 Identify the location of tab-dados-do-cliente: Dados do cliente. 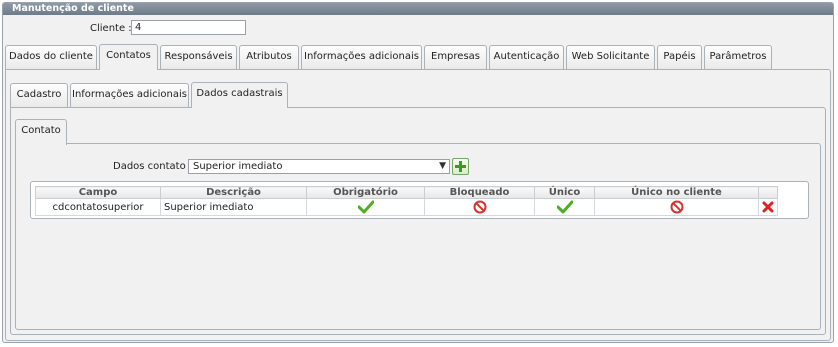
(51, 57).